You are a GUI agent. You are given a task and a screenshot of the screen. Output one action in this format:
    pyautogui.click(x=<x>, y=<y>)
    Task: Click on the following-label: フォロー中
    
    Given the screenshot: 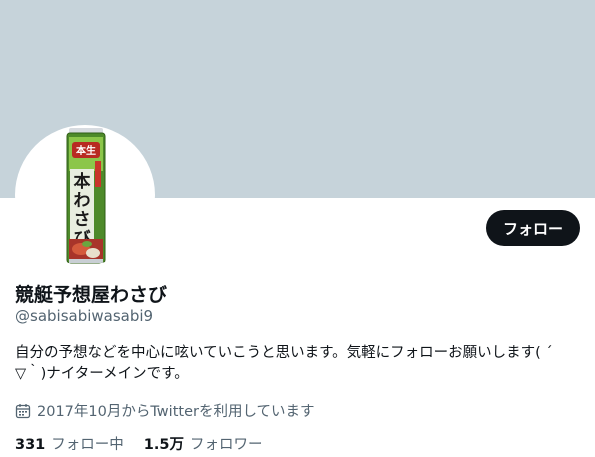 What is the action you would take?
    pyautogui.click(x=87, y=445)
    